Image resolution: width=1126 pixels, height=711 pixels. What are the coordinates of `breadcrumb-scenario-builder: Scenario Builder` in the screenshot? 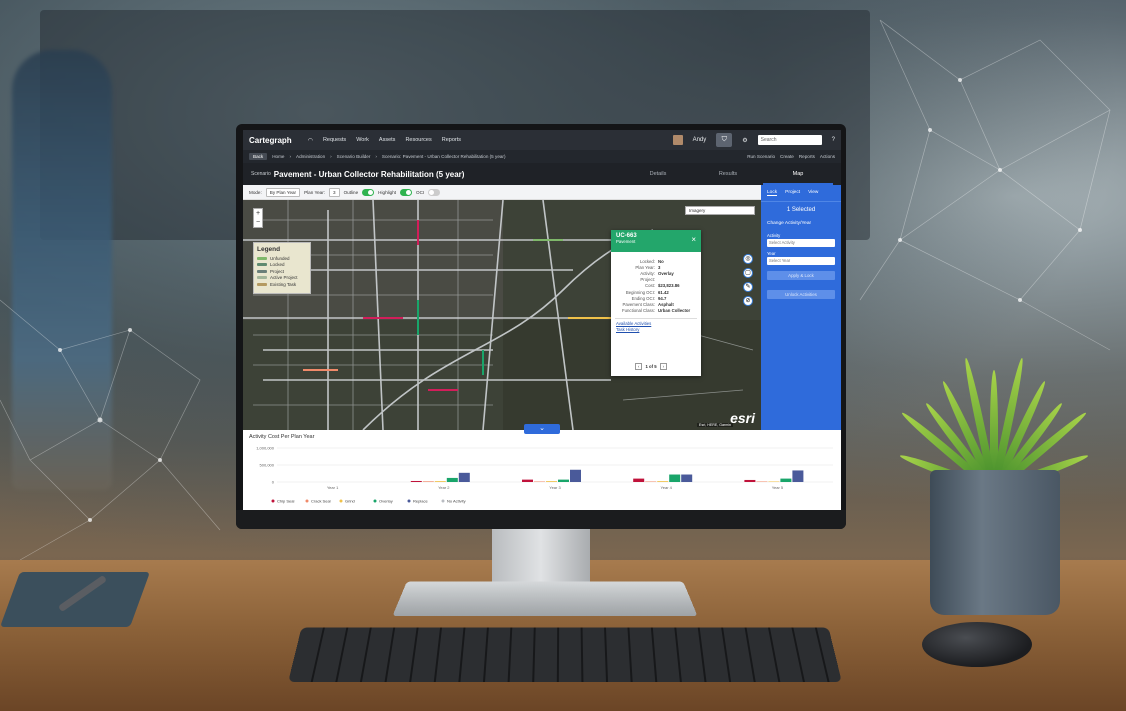 It's located at (354, 156).